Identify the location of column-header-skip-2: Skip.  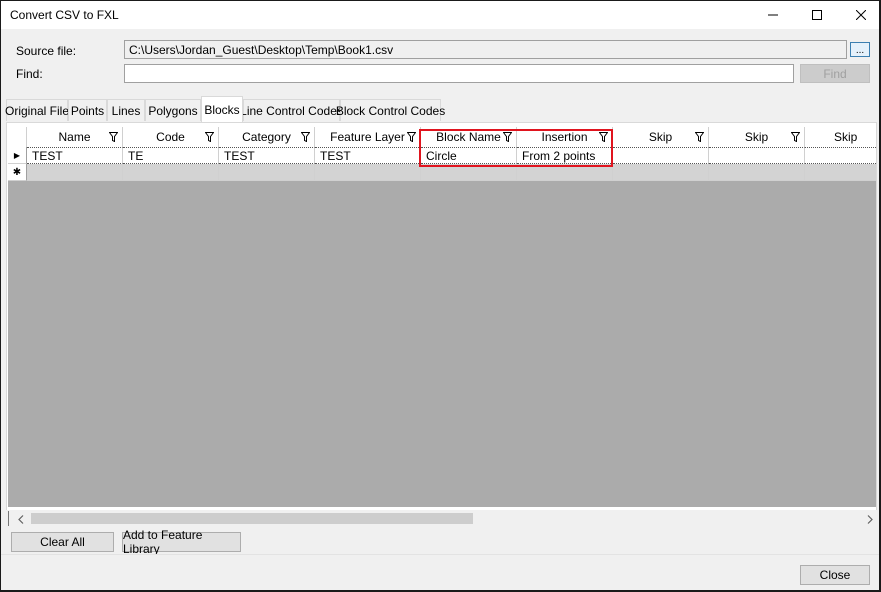
(757, 137).